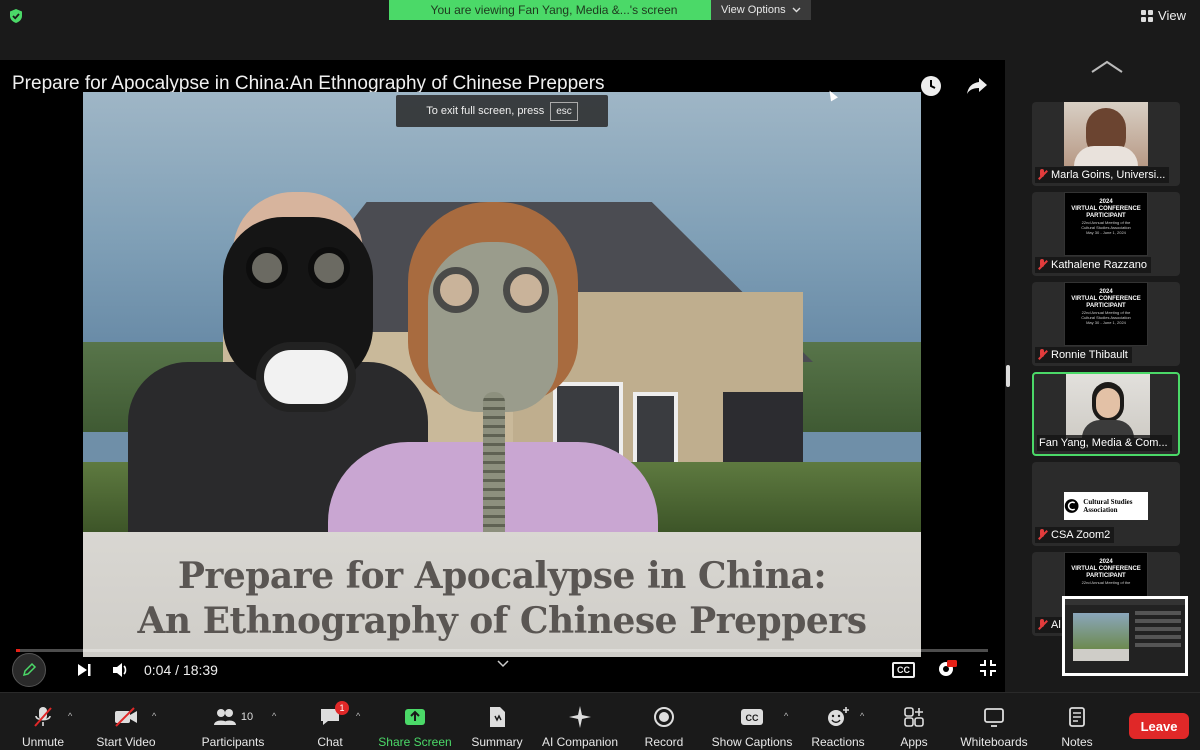 The image size is (1200, 750). I want to click on participants-button: 10 Participants, so click(233, 727).